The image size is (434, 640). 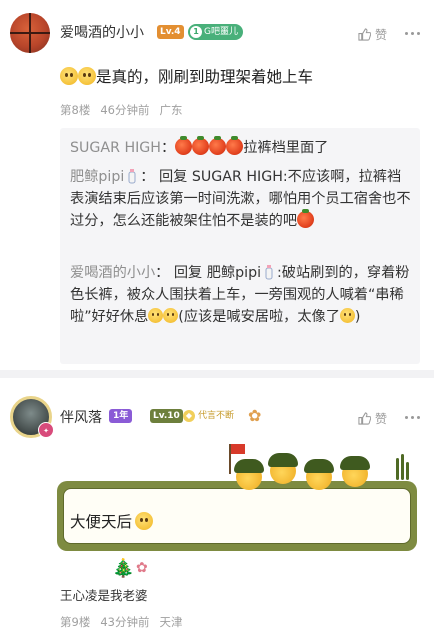 What do you see at coordinates (221, 32) in the screenshot?
I see `tag-label: G吧噩儿` at bounding box center [221, 32].